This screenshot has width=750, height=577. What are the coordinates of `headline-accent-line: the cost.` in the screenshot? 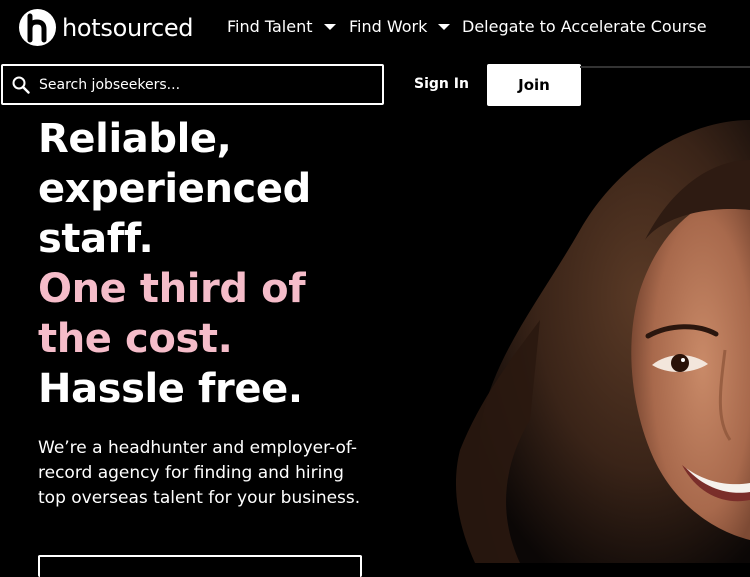 It's located at (135, 339).